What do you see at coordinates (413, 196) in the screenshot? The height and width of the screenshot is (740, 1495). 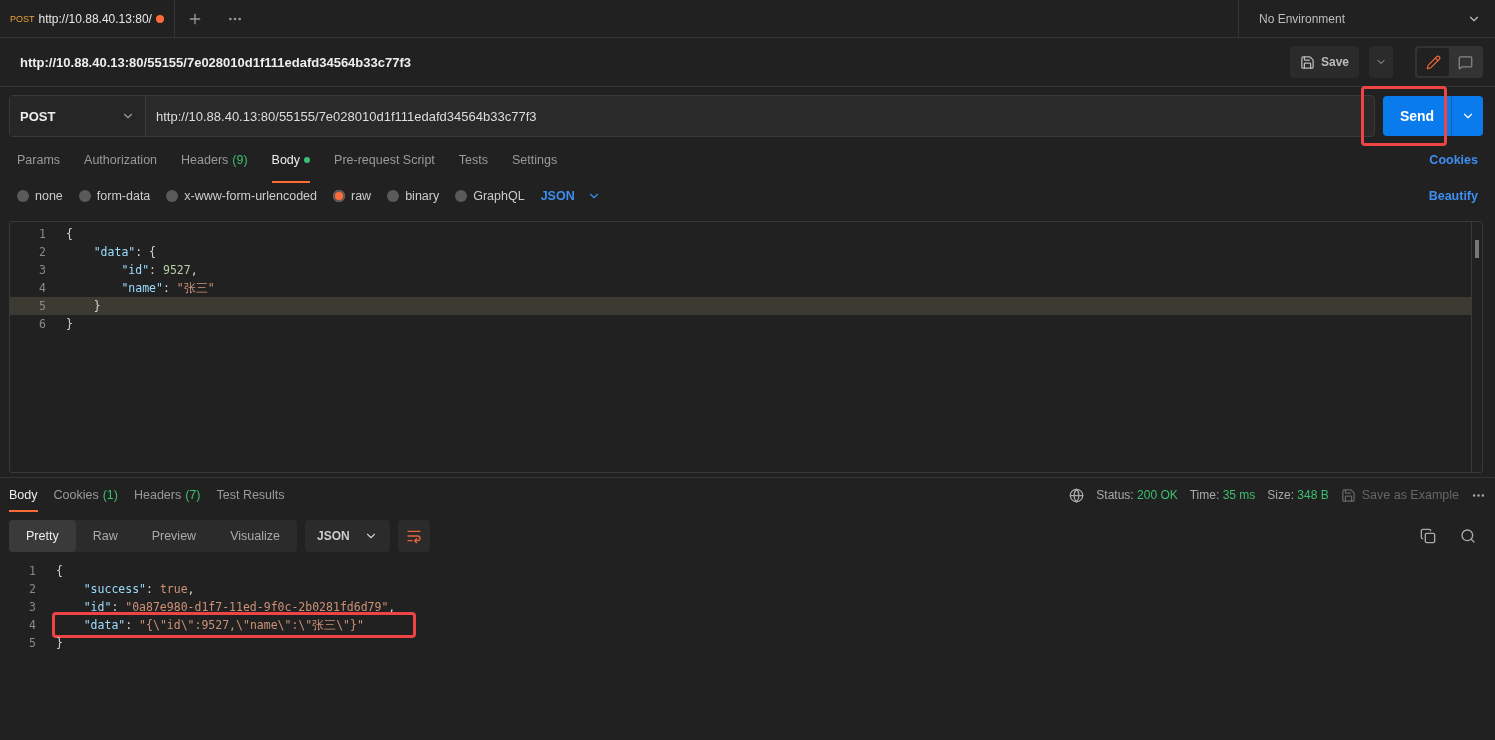 I see `body-type-radio: binary` at bounding box center [413, 196].